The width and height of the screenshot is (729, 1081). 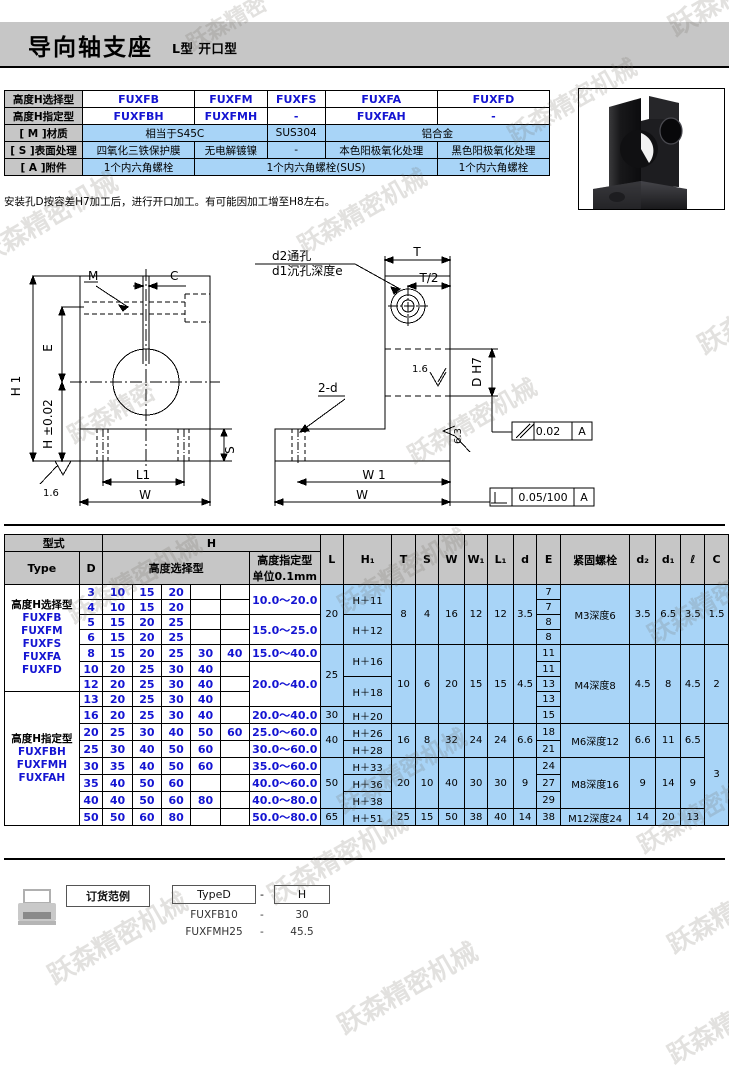 What do you see at coordinates (548, 783) in the screenshot?
I see `cell-e: 27` at bounding box center [548, 783].